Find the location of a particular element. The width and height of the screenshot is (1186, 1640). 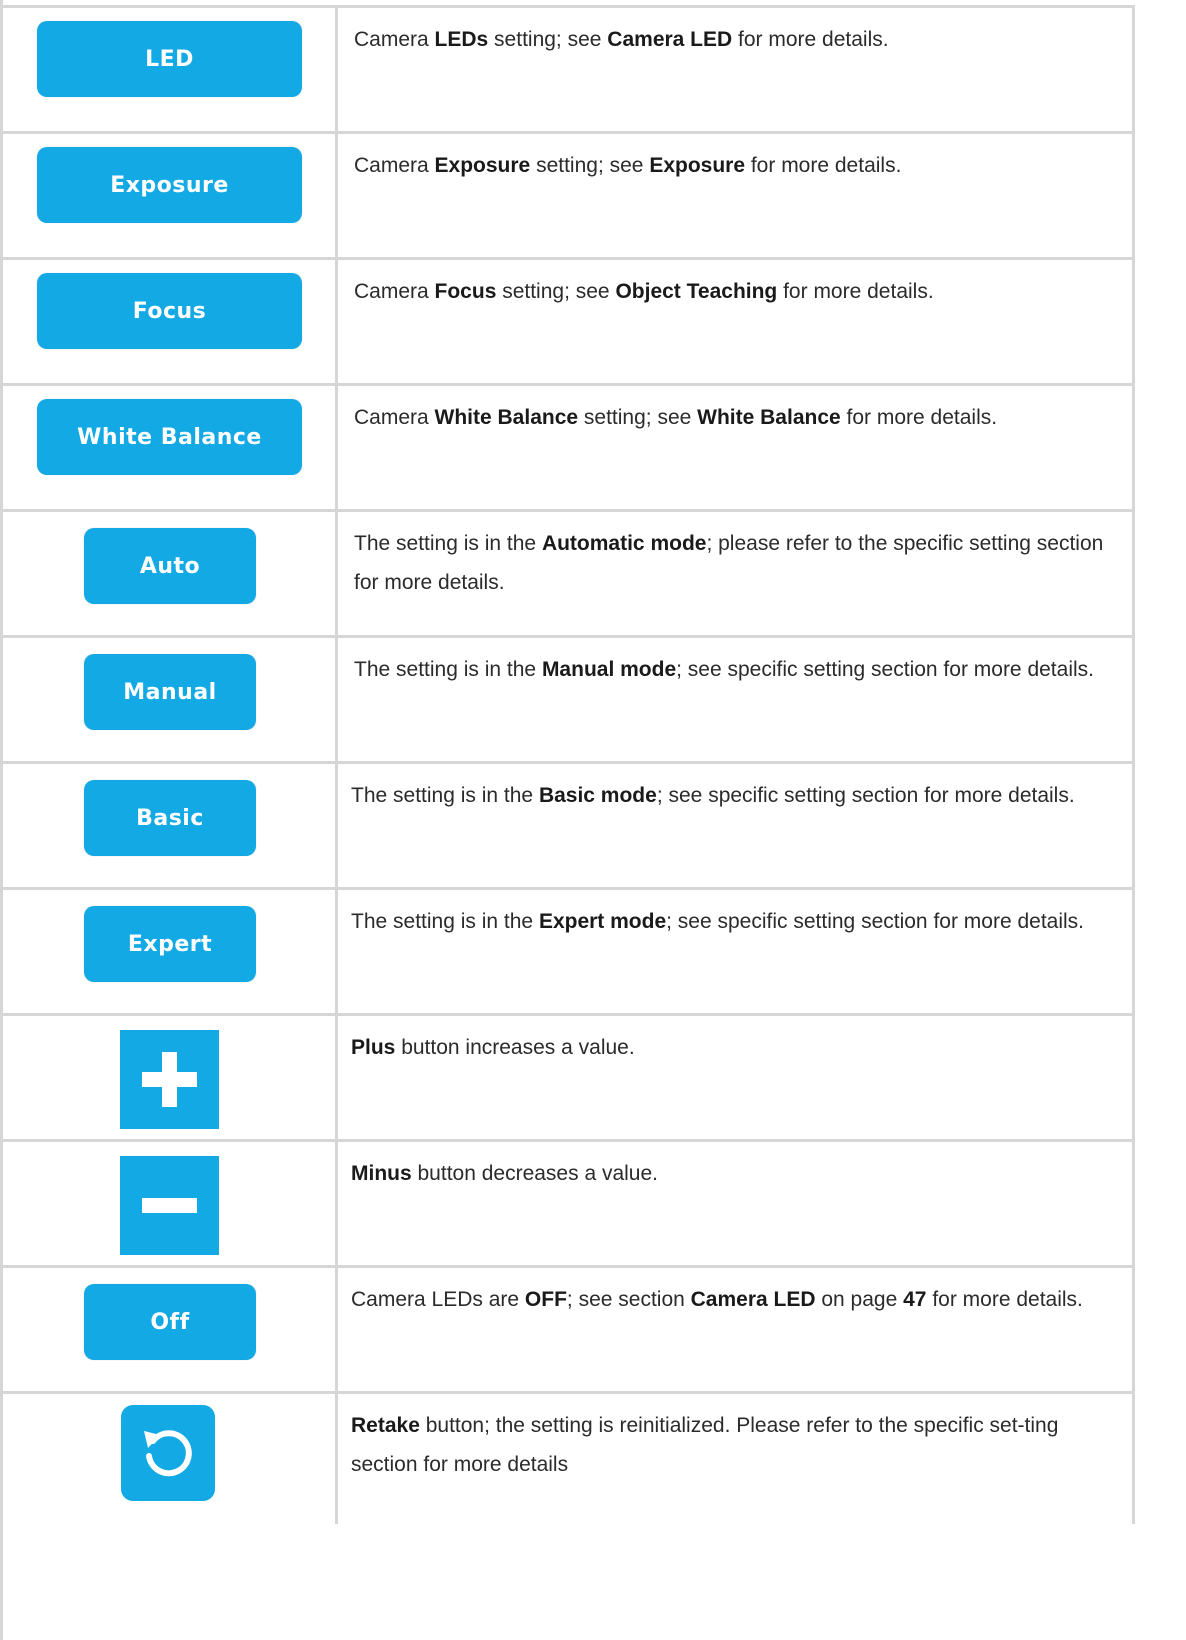

focus-button: Focus is located at coordinates (169, 311).